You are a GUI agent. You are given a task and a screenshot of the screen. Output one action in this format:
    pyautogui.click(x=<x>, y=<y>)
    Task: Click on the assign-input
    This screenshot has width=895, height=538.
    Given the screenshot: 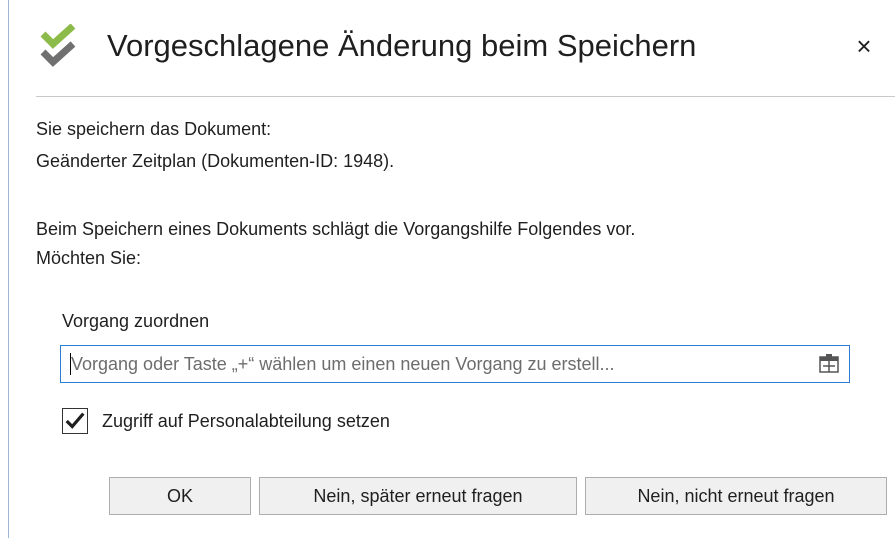 What is the action you would take?
    pyautogui.click(x=436, y=364)
    